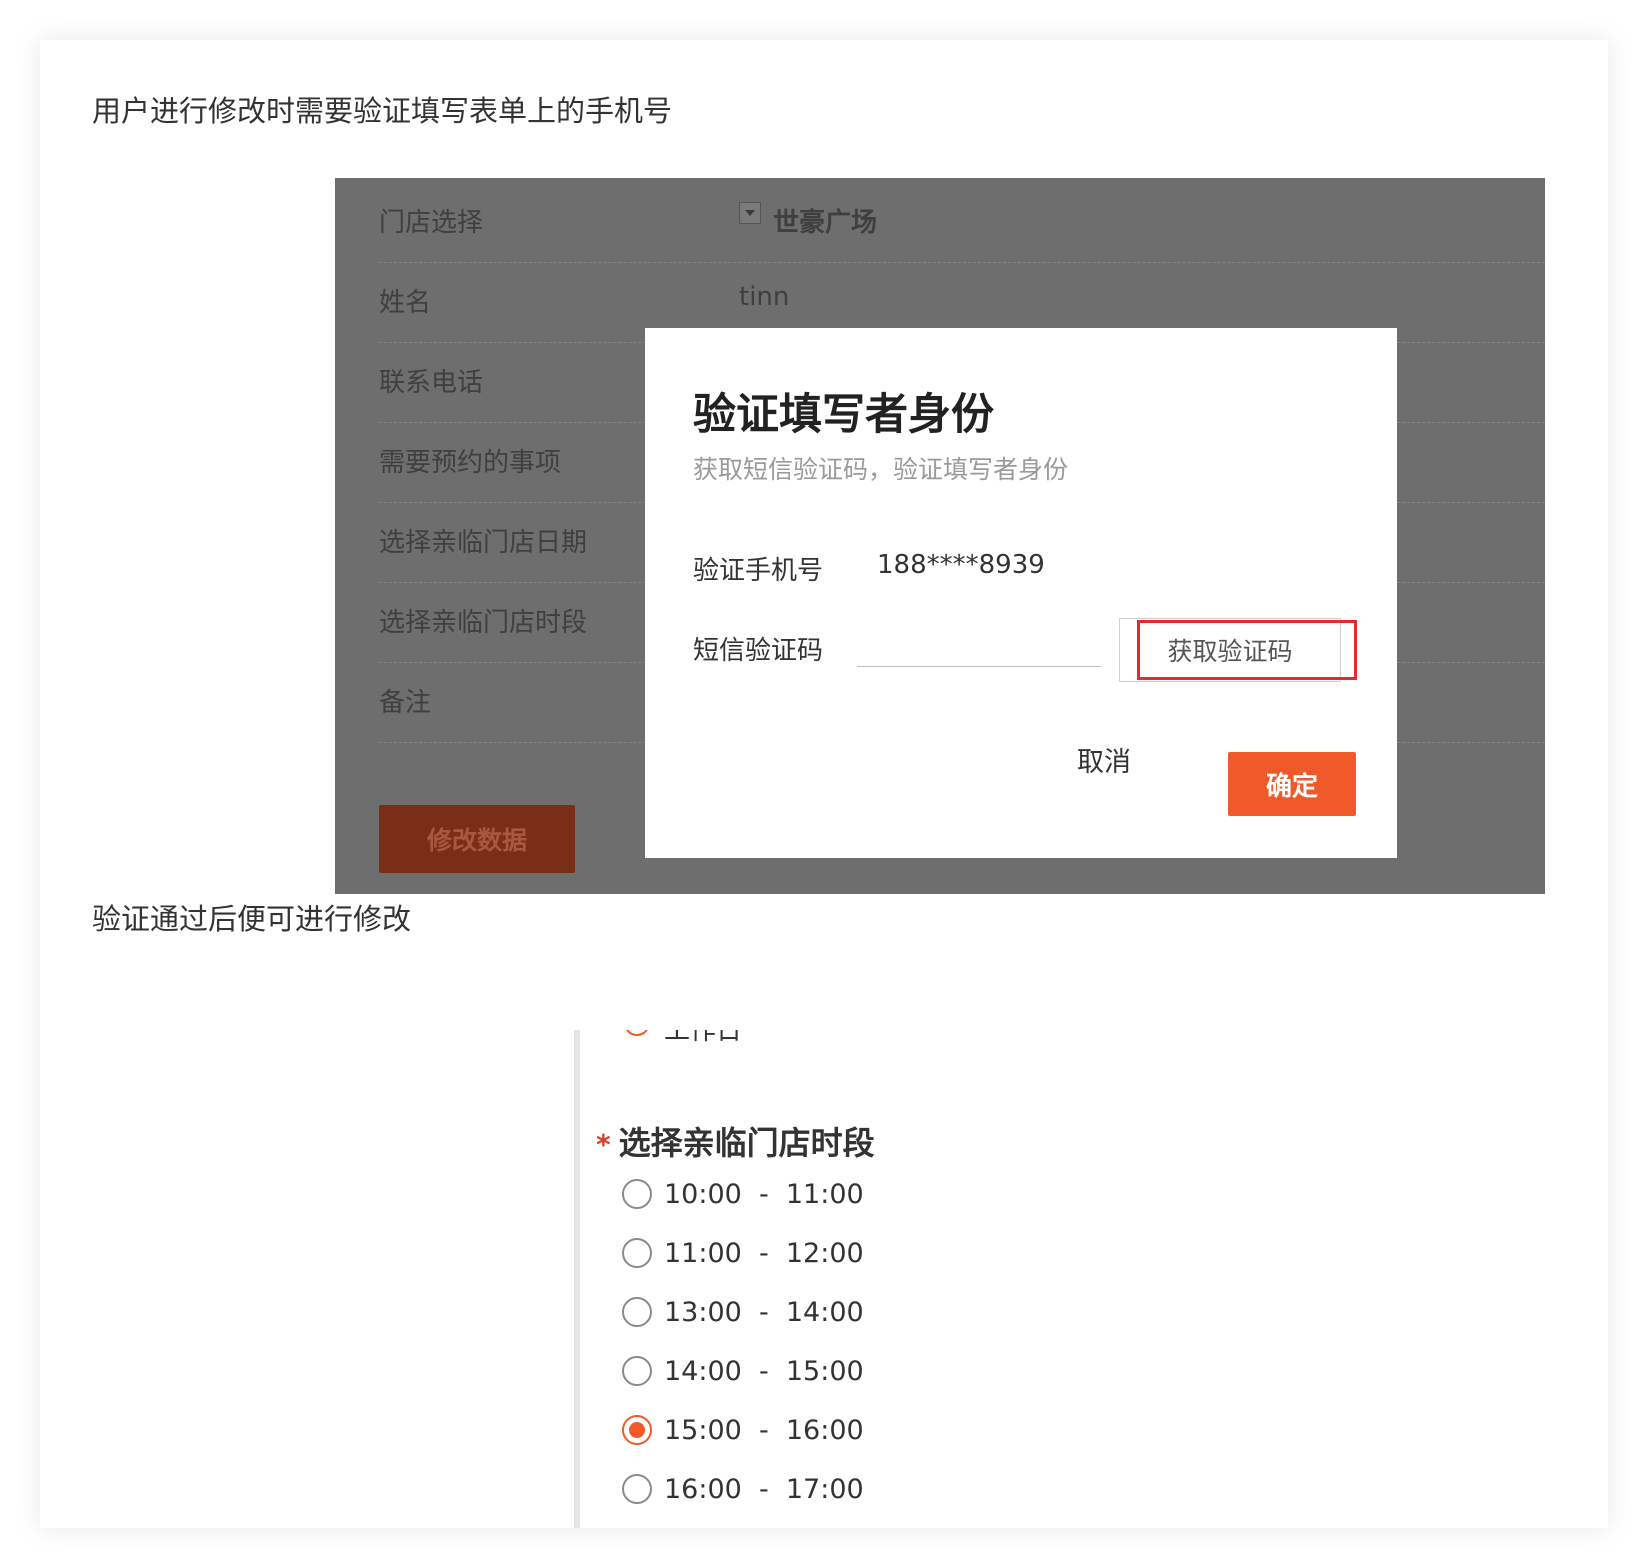 This screenshot has height=1568, width=1648. Describe the element at coordinates (843, 415) in the screenshot. I see `modal-title: 验证填写者身份` at that location.